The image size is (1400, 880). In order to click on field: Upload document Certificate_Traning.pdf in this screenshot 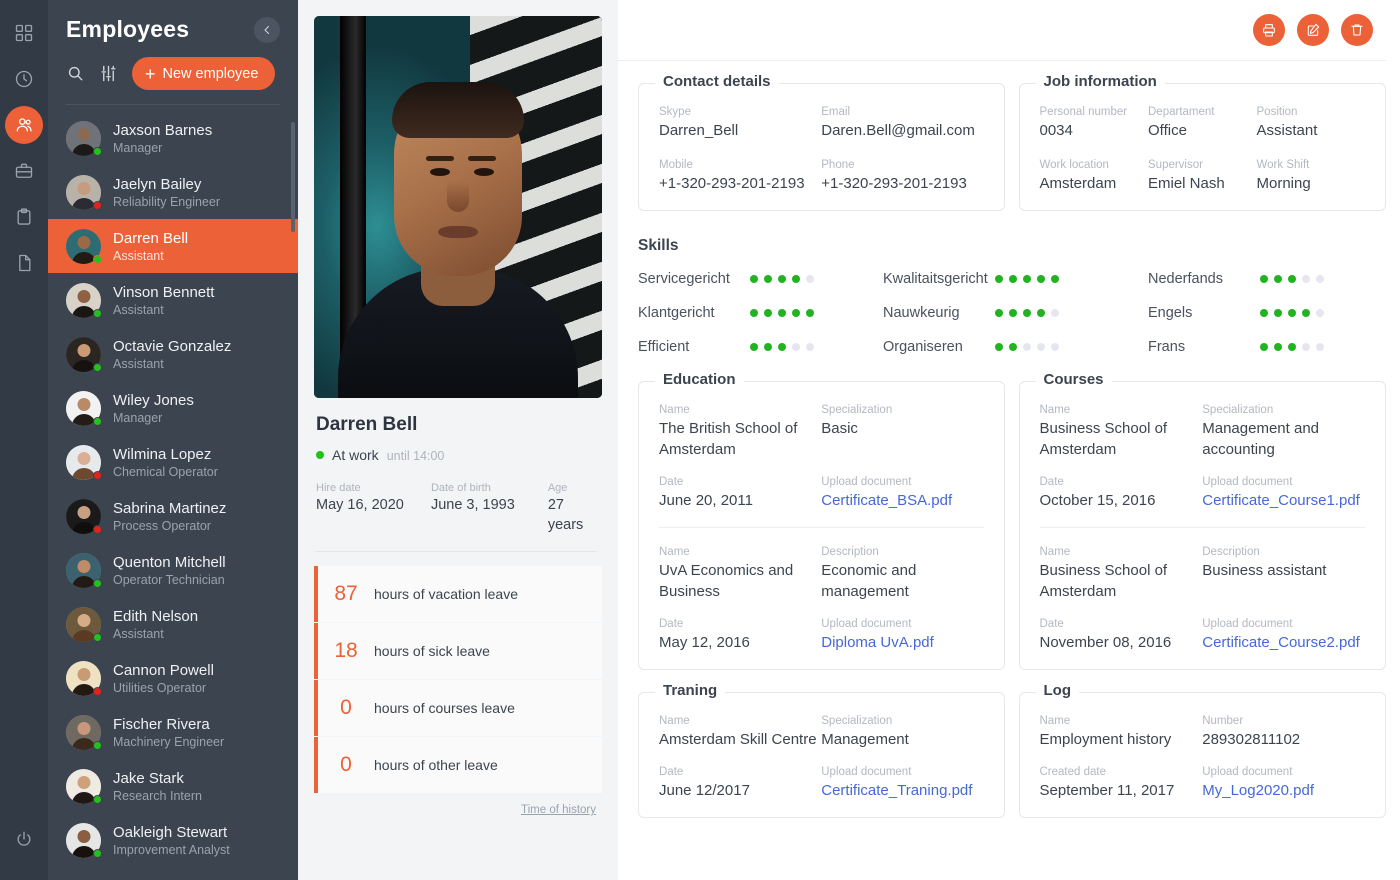, I will do `click(902, 782)`.